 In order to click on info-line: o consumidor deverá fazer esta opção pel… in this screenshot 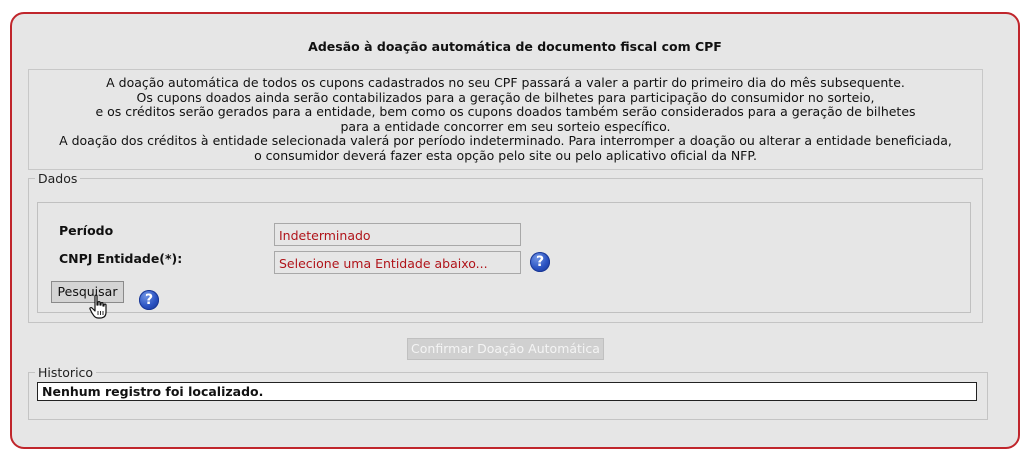, I will do `click(505, 155)`.